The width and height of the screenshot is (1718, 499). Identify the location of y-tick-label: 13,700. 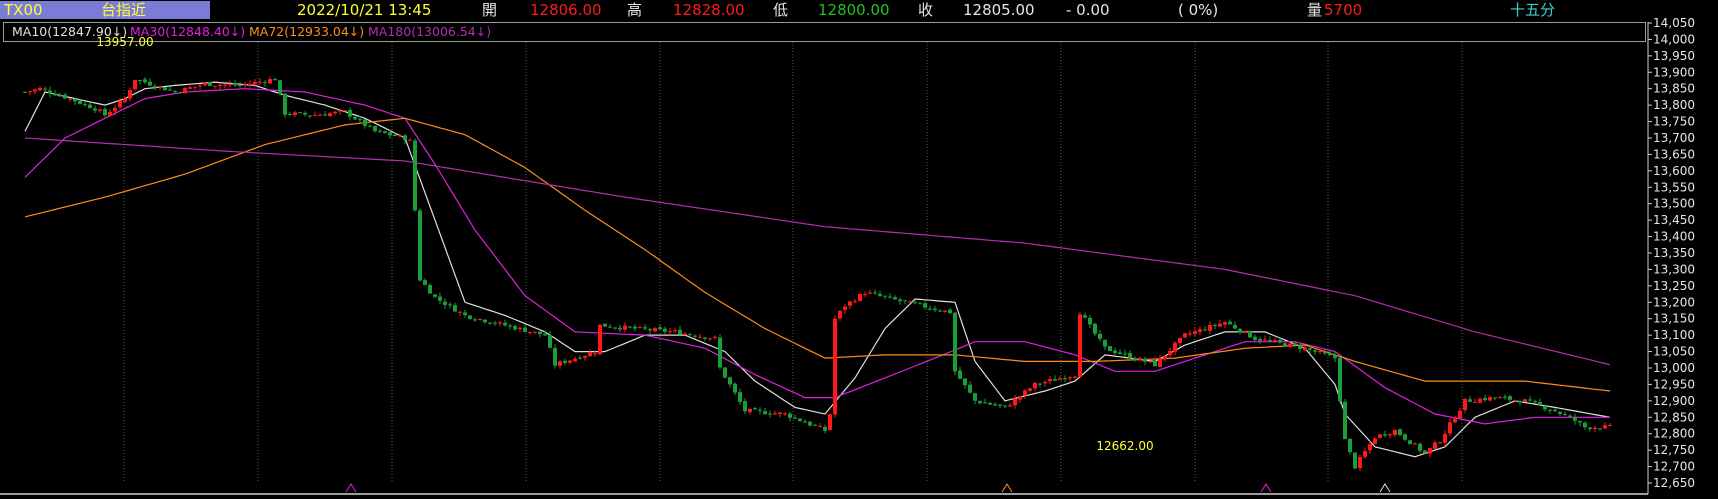
(1674, 138).